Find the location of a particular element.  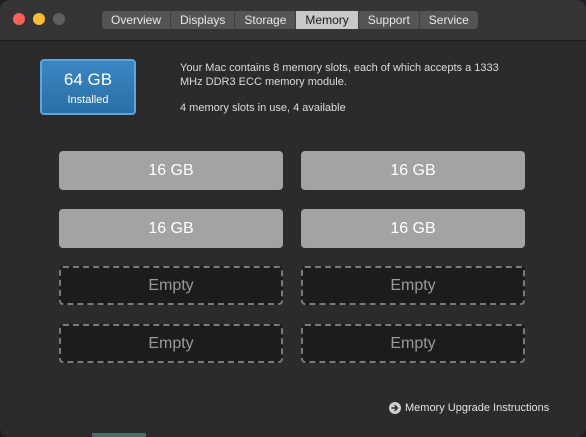

close-window-button is located at coordinates (19, 19).